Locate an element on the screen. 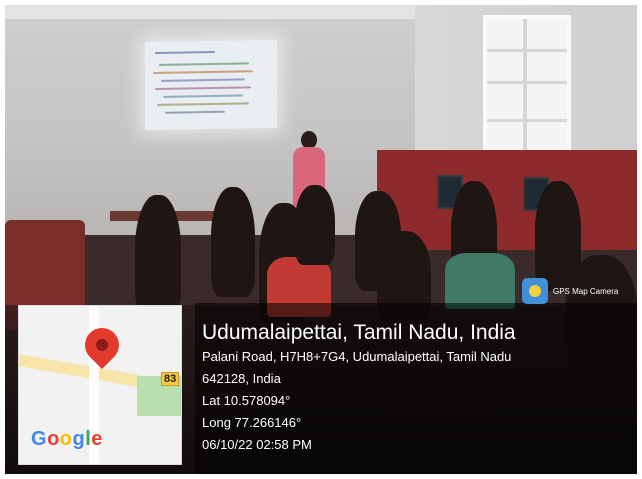 The image size is (642, 479). address-line-2: 642128, India is located at coordinates (241, 378).